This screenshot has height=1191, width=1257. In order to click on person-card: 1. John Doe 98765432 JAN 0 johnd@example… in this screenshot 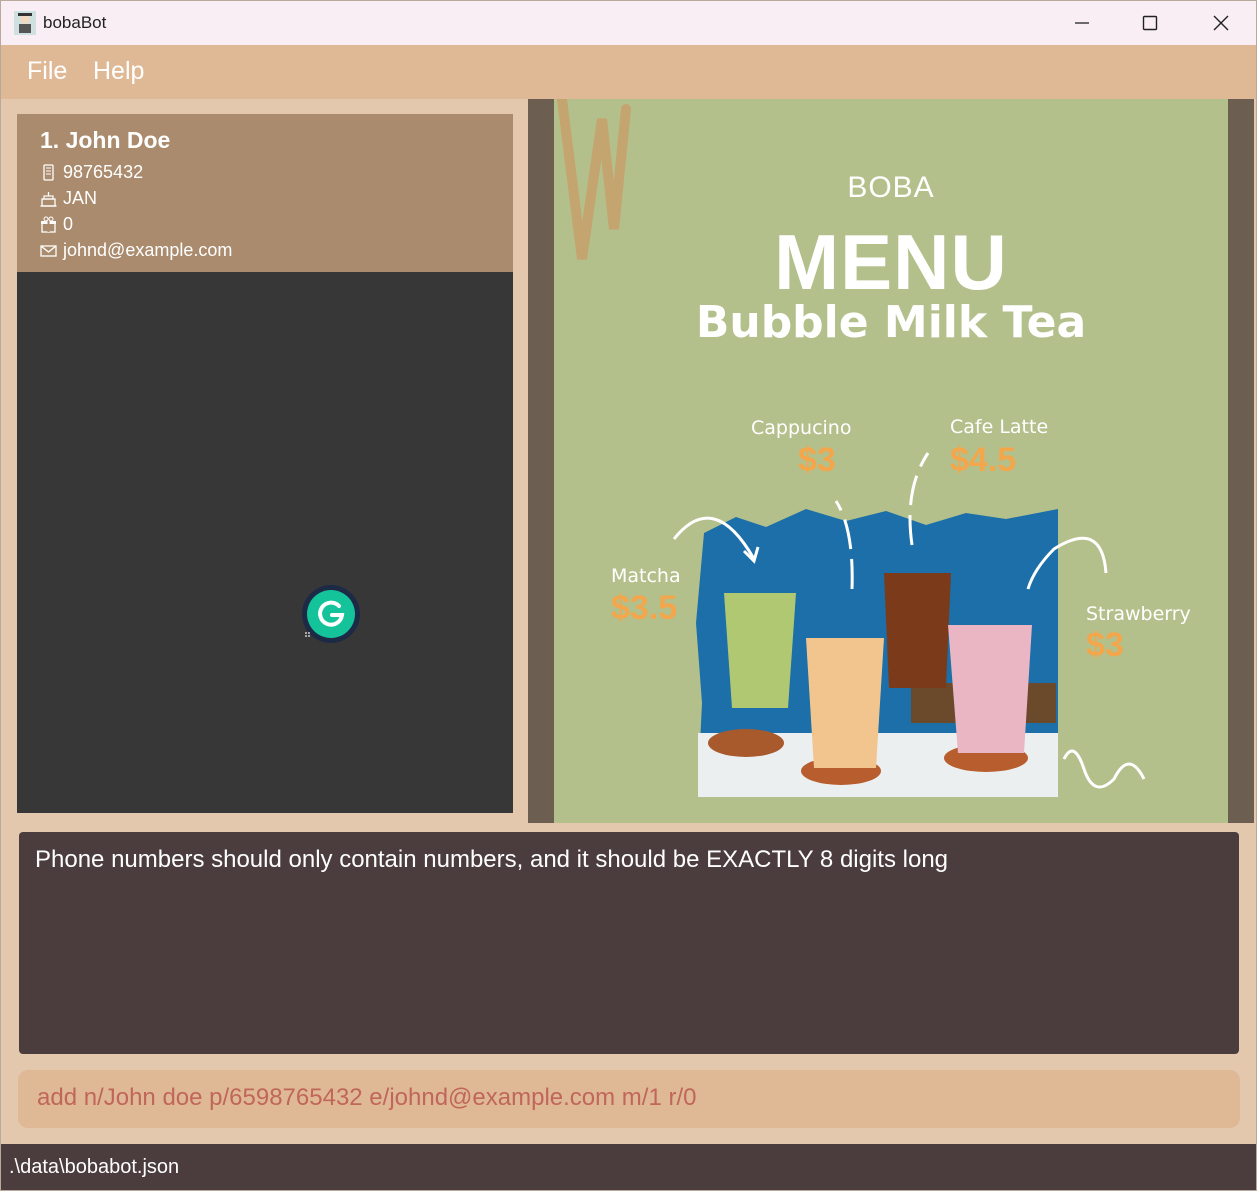, I will do `click(265, 193)`.